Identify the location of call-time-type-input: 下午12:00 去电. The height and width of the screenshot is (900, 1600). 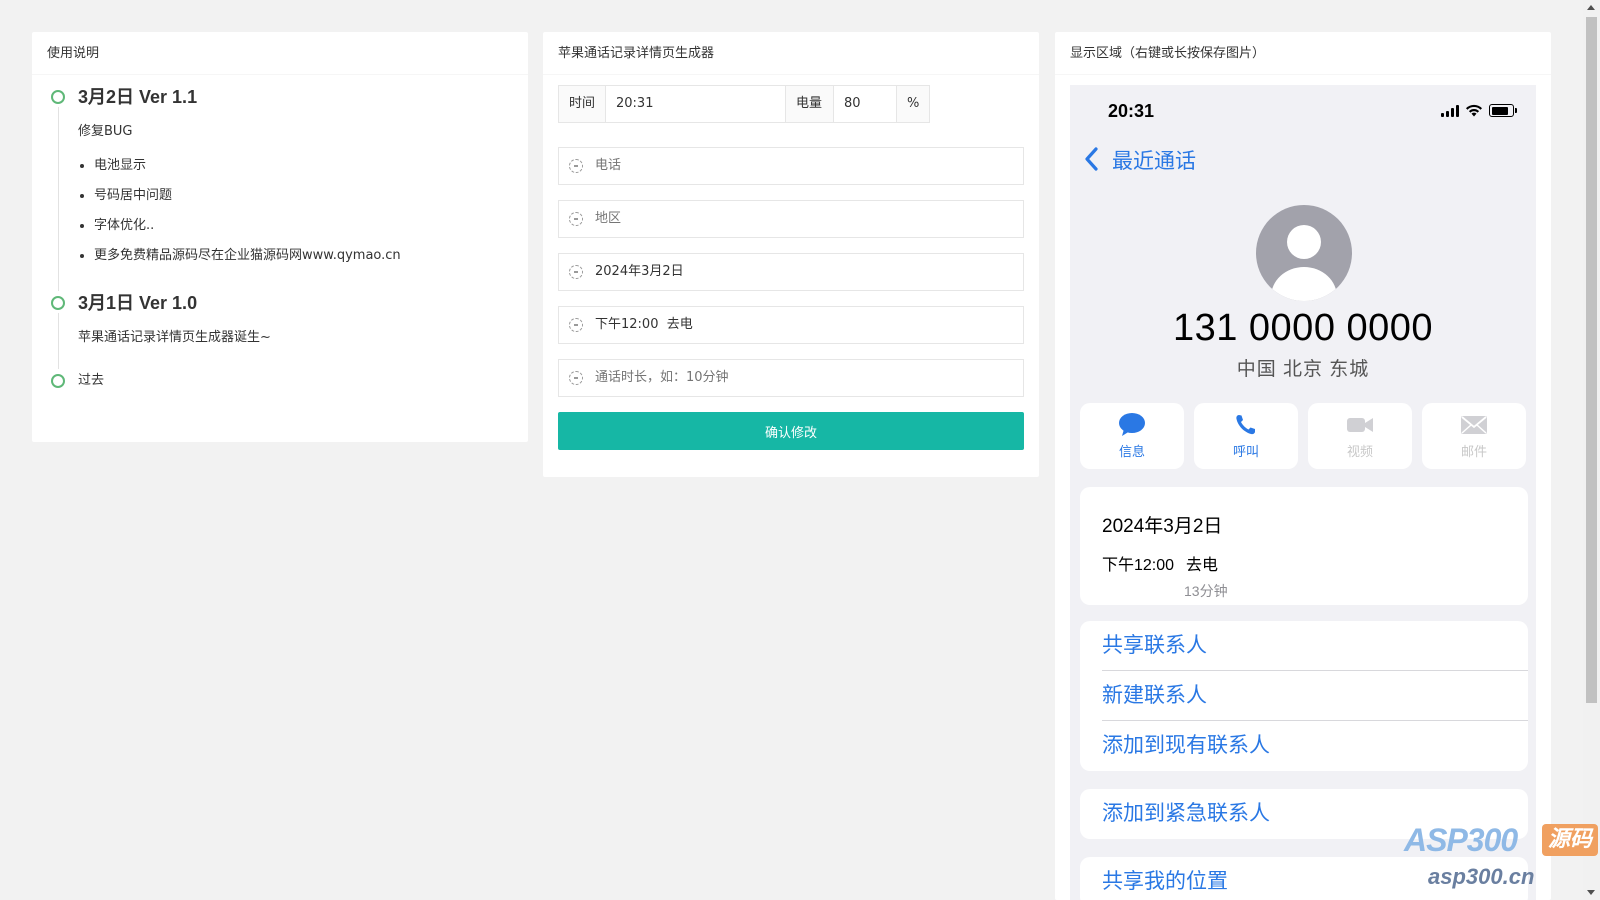
(791, 325).